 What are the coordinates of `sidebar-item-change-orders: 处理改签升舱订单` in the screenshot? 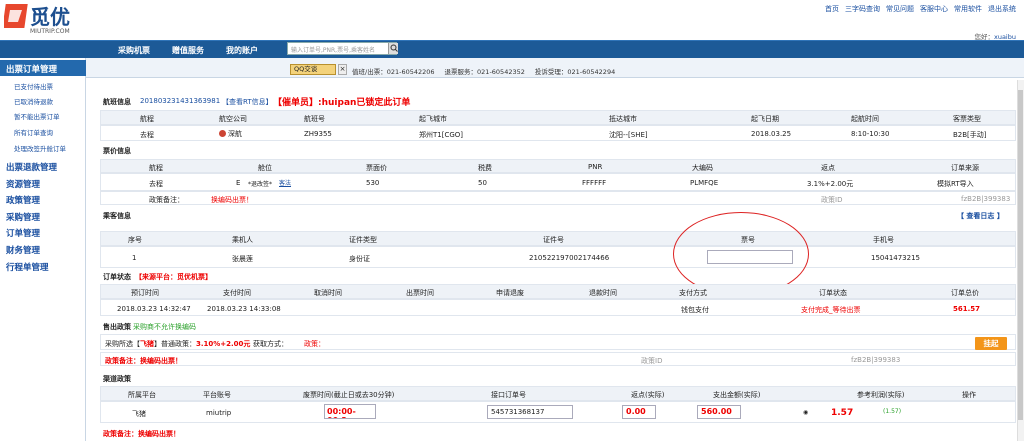 It's located at (40, 148).